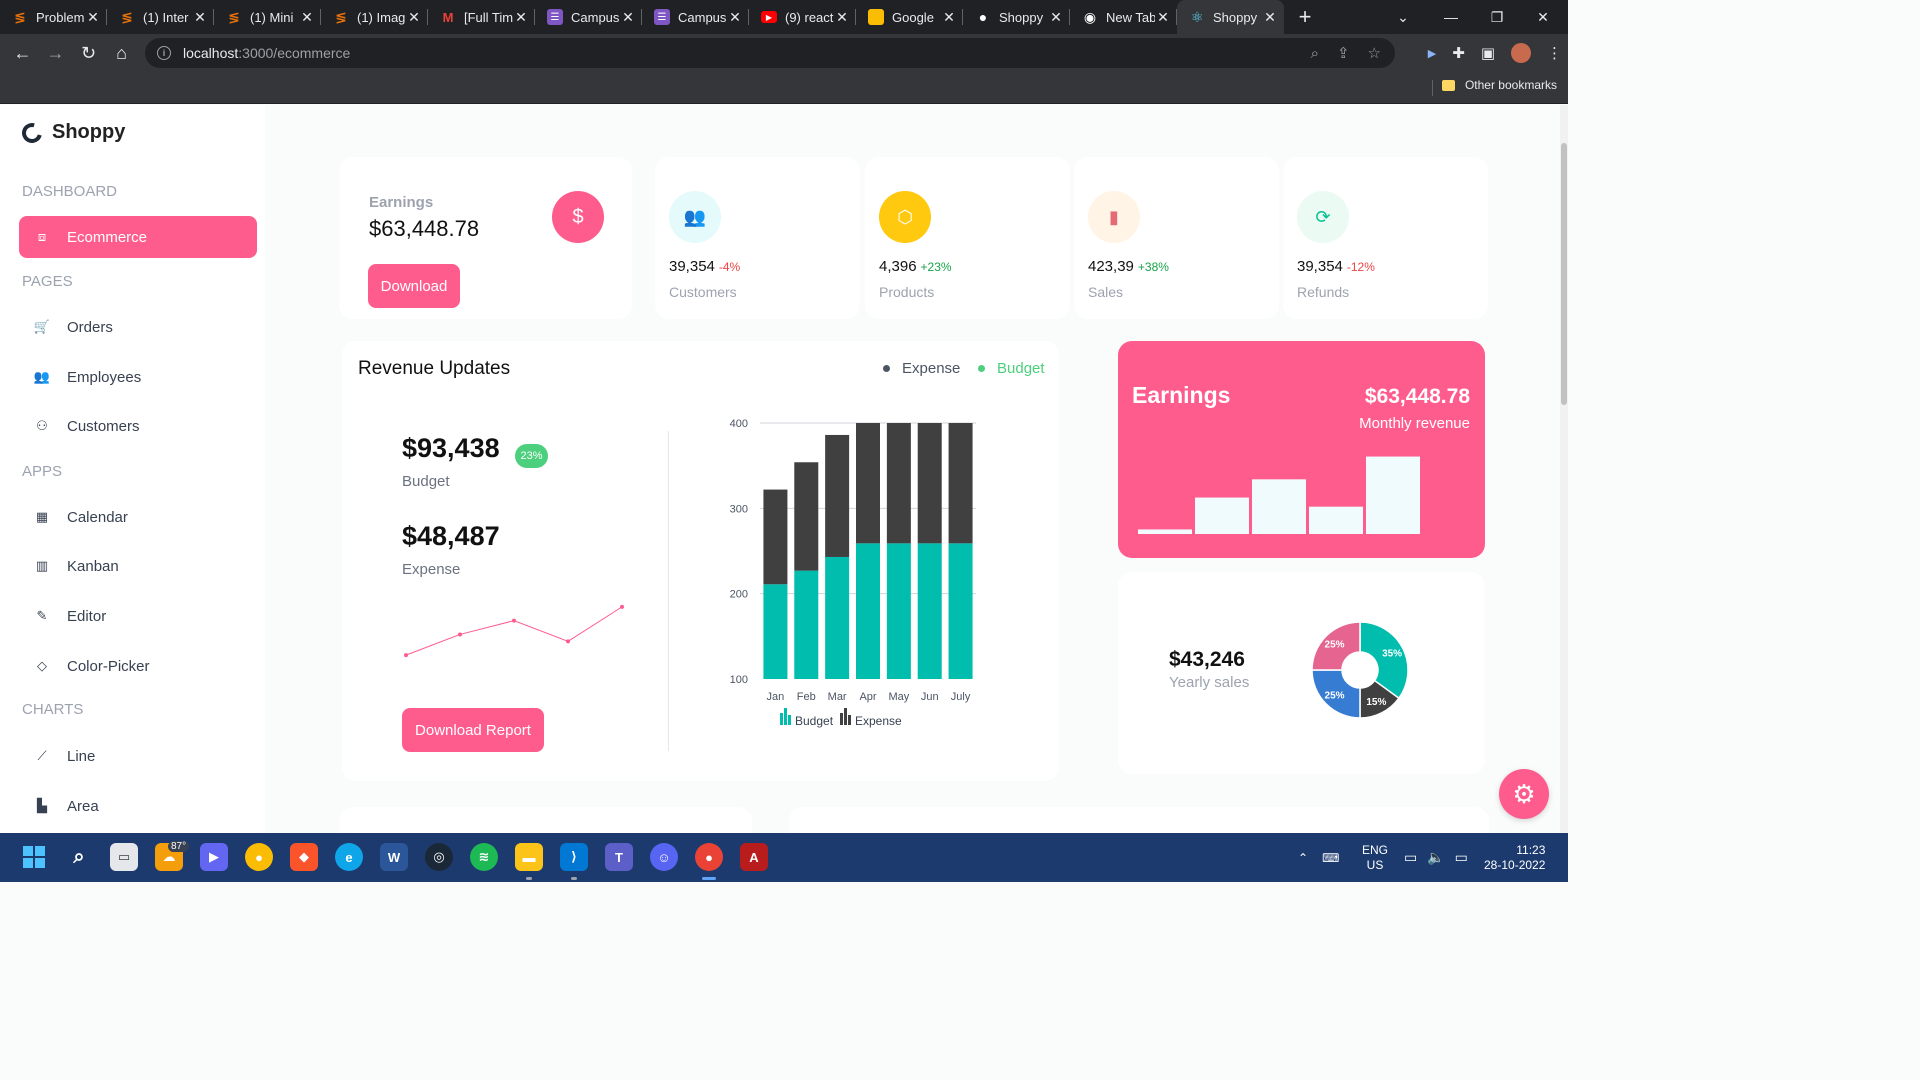 The height and width of the screenshot is (1080, 1920). Describe the element at coordinates (802, 17) in the screenshot. I see `browser-tab: ▶ (9) react ✕` at that location.